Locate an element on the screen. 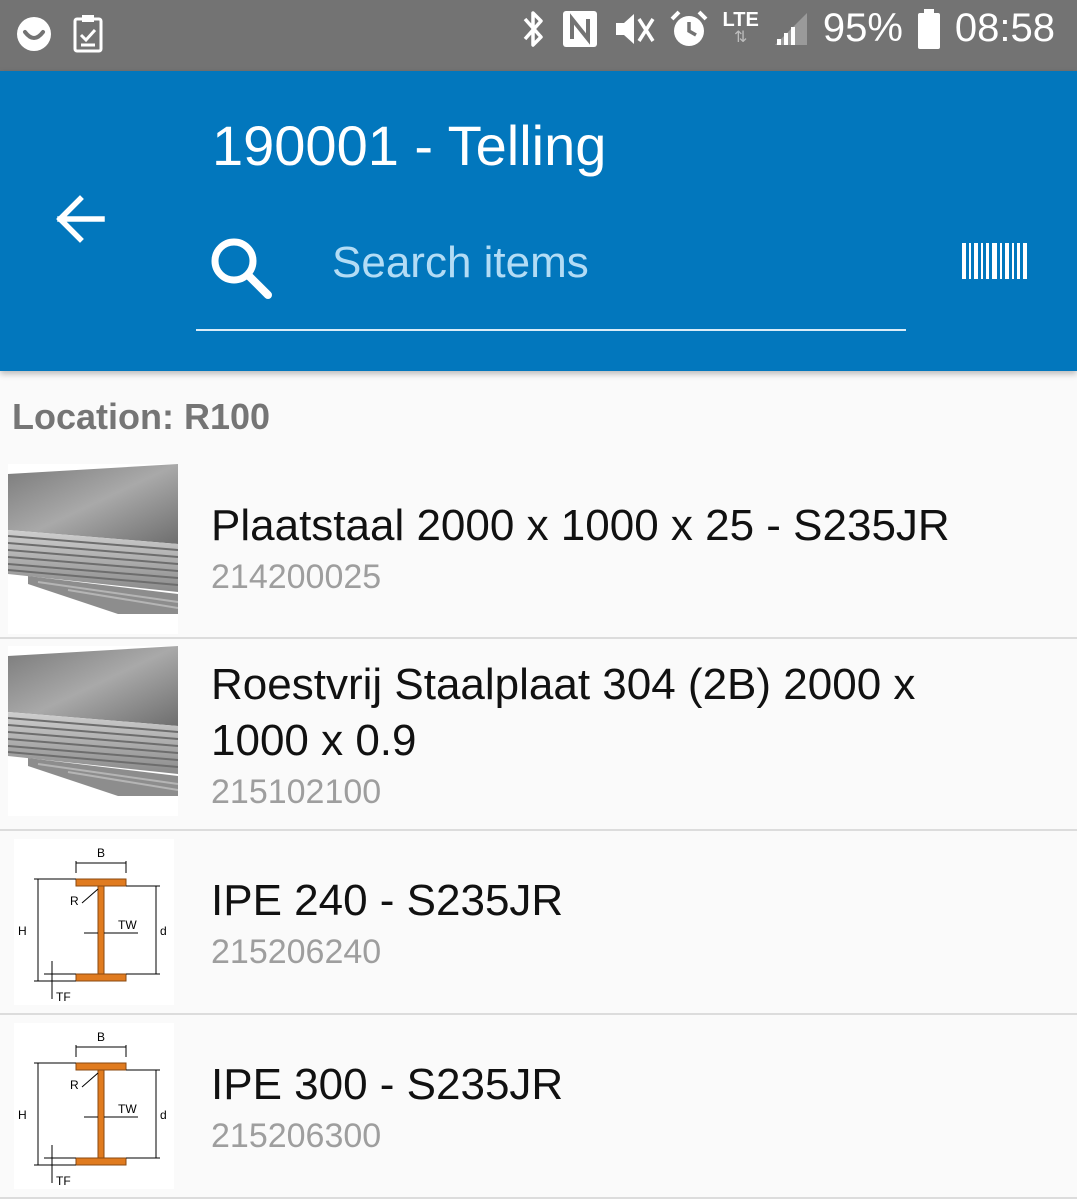 The width and height of the screenshot is (1077, 1199). nfc-icon is located at coordinates (580, 29).